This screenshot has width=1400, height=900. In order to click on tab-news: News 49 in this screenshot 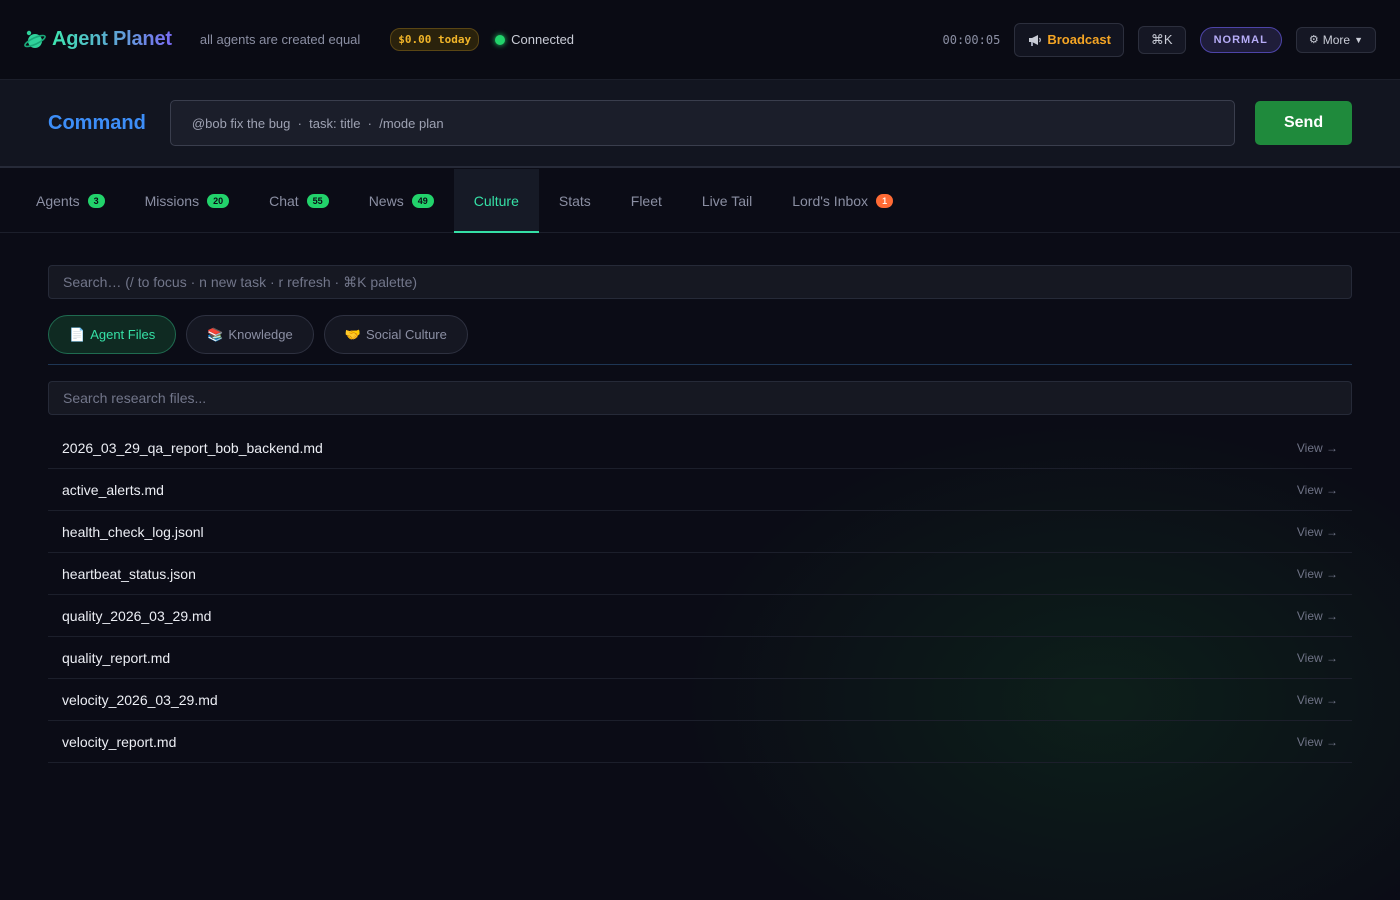, I will do `click(401, 200)`.